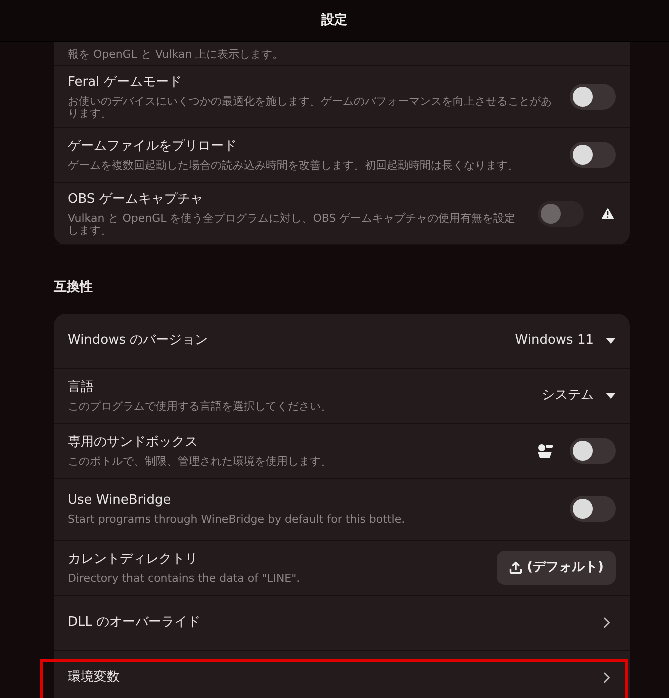  Describe the element at coordinates (133, 443) in the screenshot. I see `setting-title: 専用のサンドボックス` at that location.